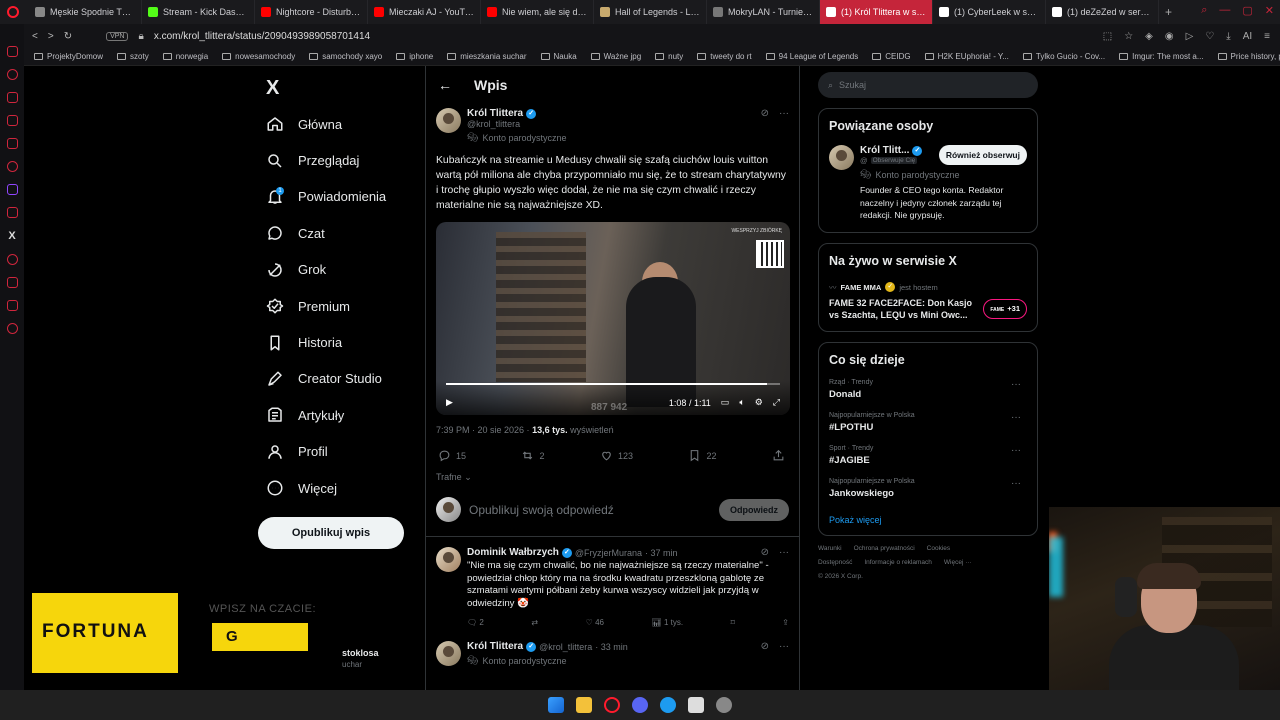 The height and width of the screenshot is (720, 1280). I want to click on trend-item: Rząd · Trendy Donald ···, so click(928, 389).